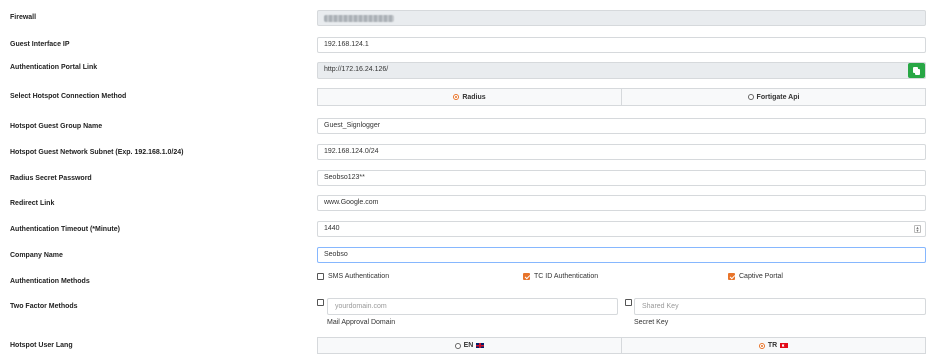 The height and width of the screenshot is (358, 936). Describe the element at coordinates (356, 69) in the screenshot. I see `auth-portal-link-value: http://172.16.24.126/` at that location.